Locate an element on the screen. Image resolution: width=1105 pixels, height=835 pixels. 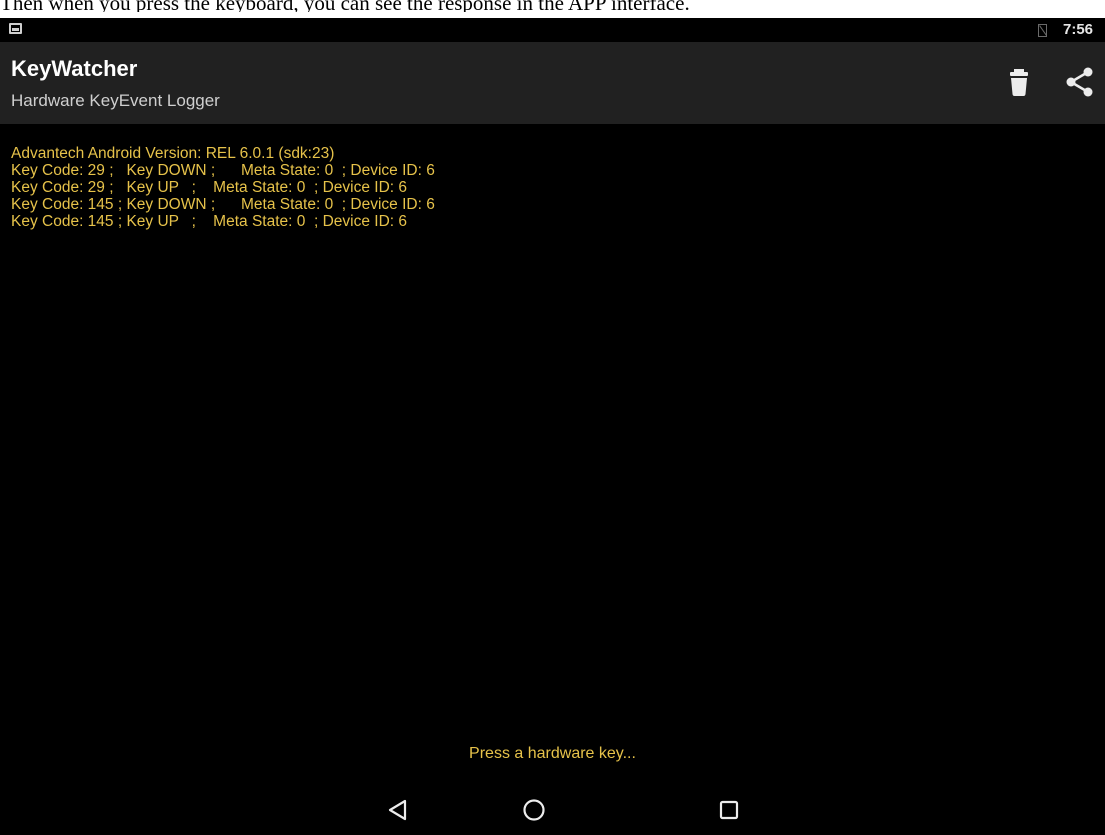
status-clock: 7:56 is located at coordinates (1078, 29).